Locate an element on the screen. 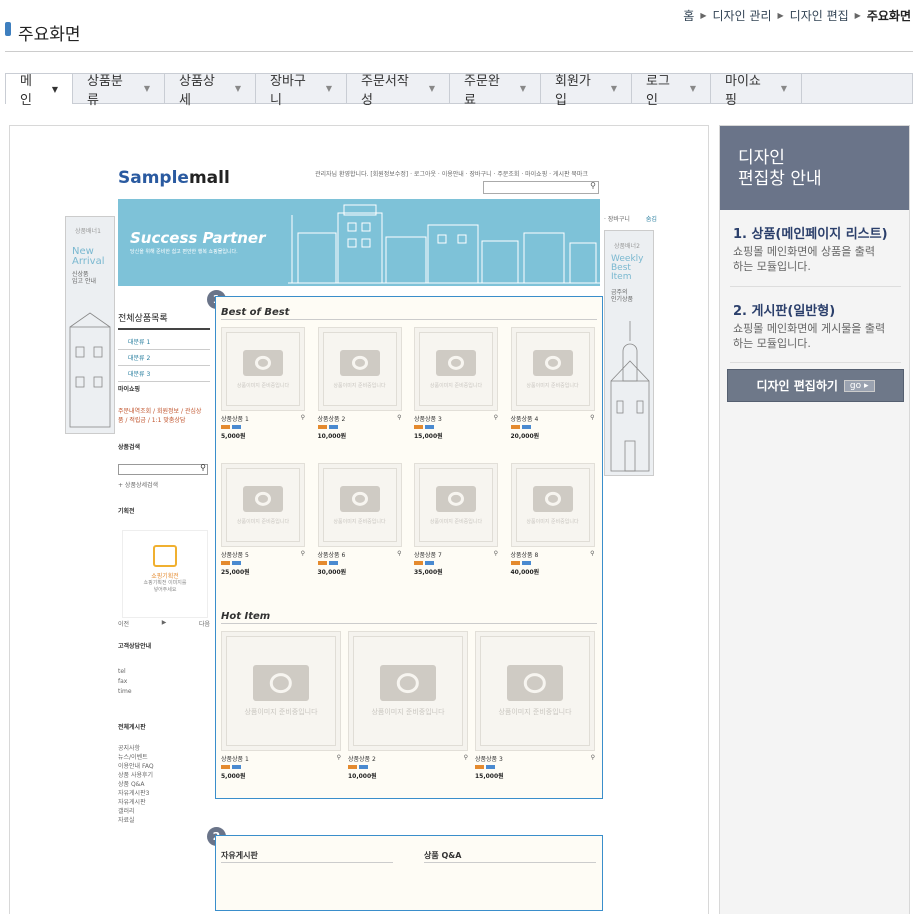 This screenshot has width=921, height=914. side-banner-label: 상품배너2 is located at coordinates (627, 246).